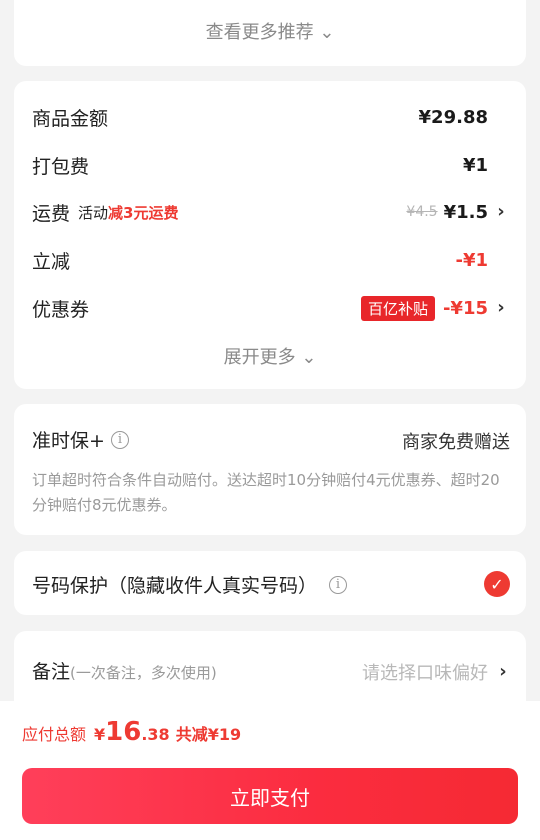 This screenshot has width=540, height=840. I want to click on phone-protection-title: 号码保护（隐藏收件人真实号码） i, so click(190, 584).